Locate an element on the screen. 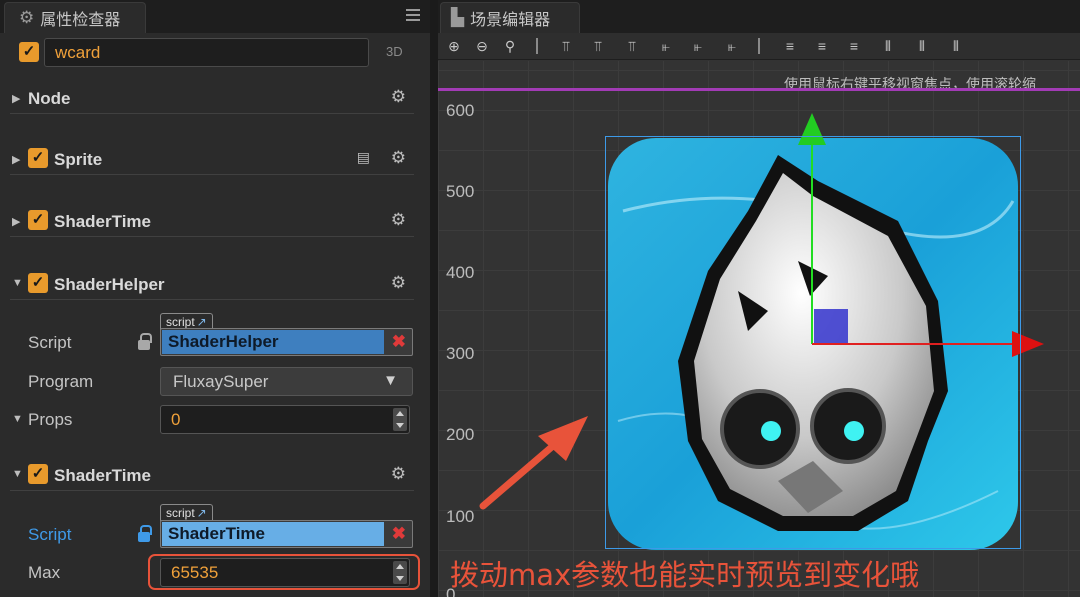  node-name-field: wcard is located at coordinates (206, 52).